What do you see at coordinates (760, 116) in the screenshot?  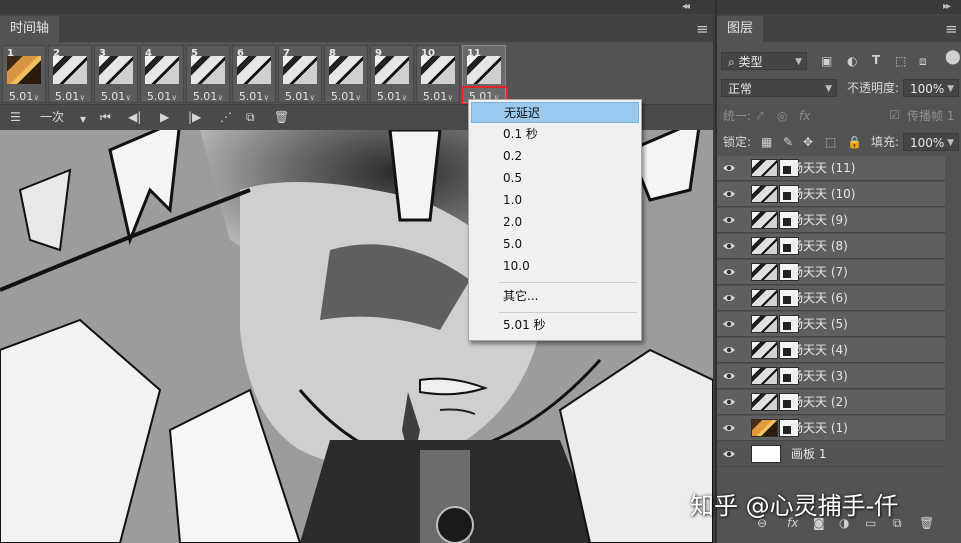 I see `unify-position-icon: ⤤` at bounding box center [760, 116].